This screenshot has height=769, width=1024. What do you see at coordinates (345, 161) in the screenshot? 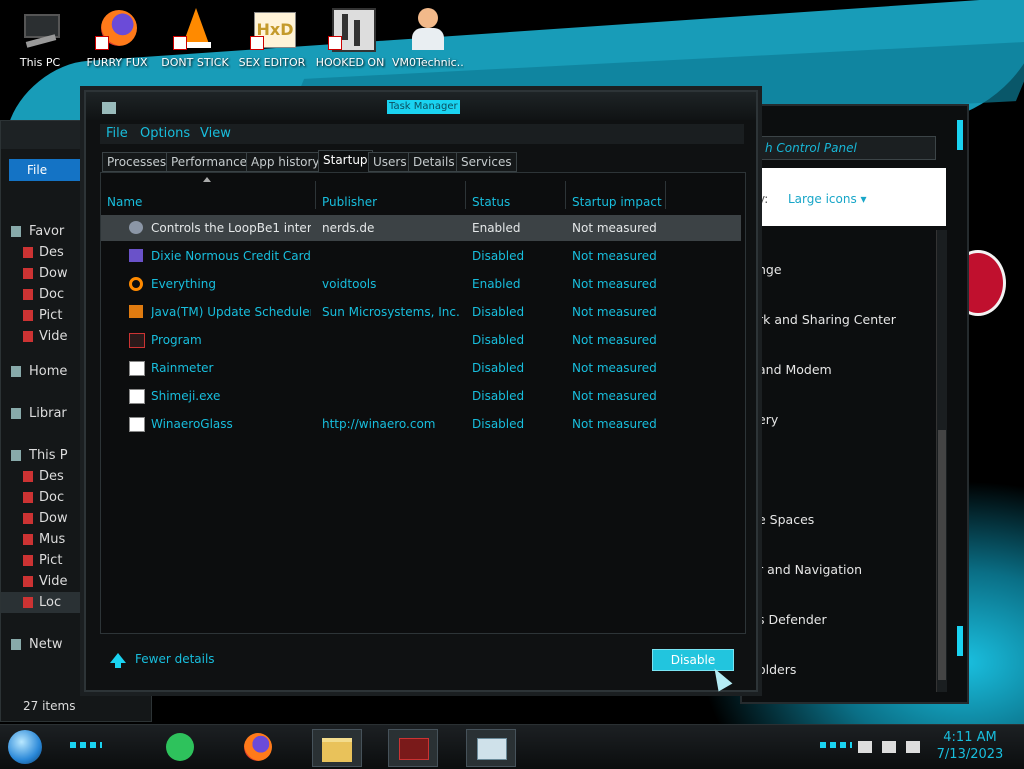
I see `tab-startup: Startup` at bounding box center [345, 161].